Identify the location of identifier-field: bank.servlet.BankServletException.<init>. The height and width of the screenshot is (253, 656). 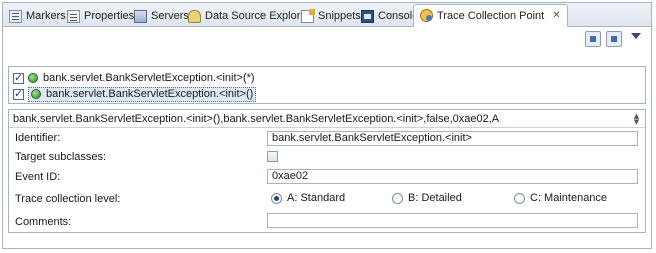
(452, 138).